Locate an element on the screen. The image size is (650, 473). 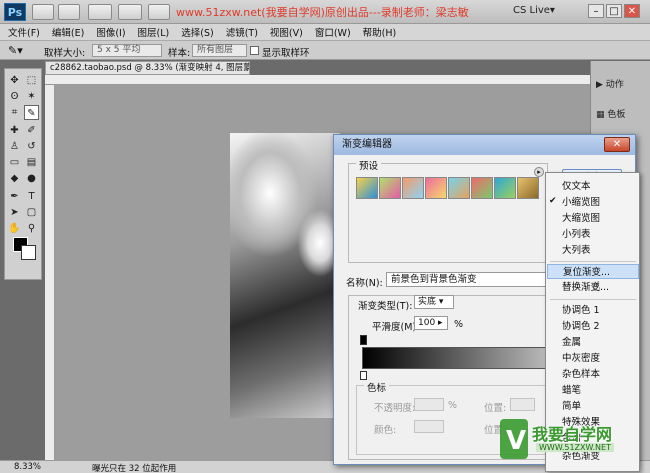
zoom-readout: 8.33% is located at coordinates (27, 467).